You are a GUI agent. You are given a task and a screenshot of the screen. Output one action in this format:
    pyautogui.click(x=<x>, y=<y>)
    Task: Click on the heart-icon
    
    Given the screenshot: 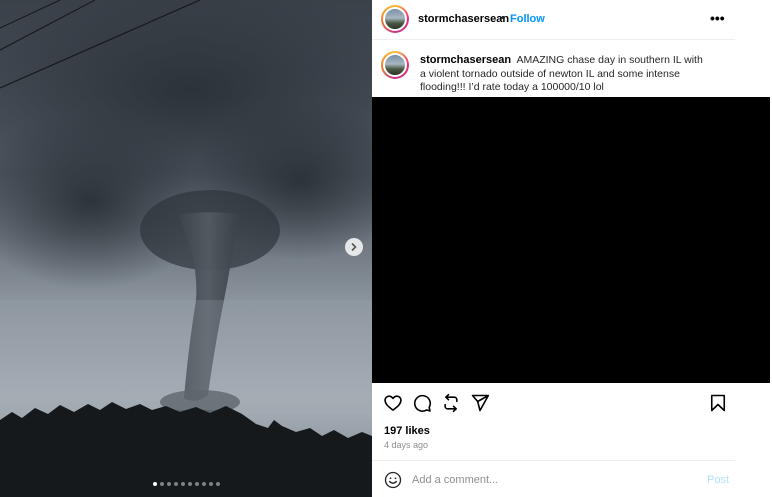 What is the action you would take?
    pyautogui.click(x=393, y=403)
    